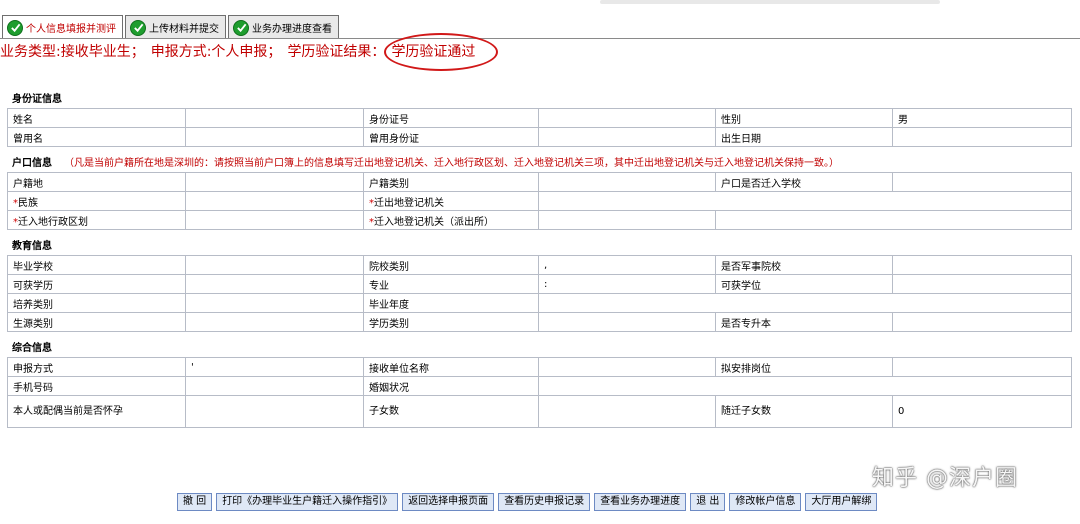 The height and width of the screenshot is (524, 1080). Describe the element at coordinates (982, 284) in the screenshot. I see `academic-degree-field` at that location.